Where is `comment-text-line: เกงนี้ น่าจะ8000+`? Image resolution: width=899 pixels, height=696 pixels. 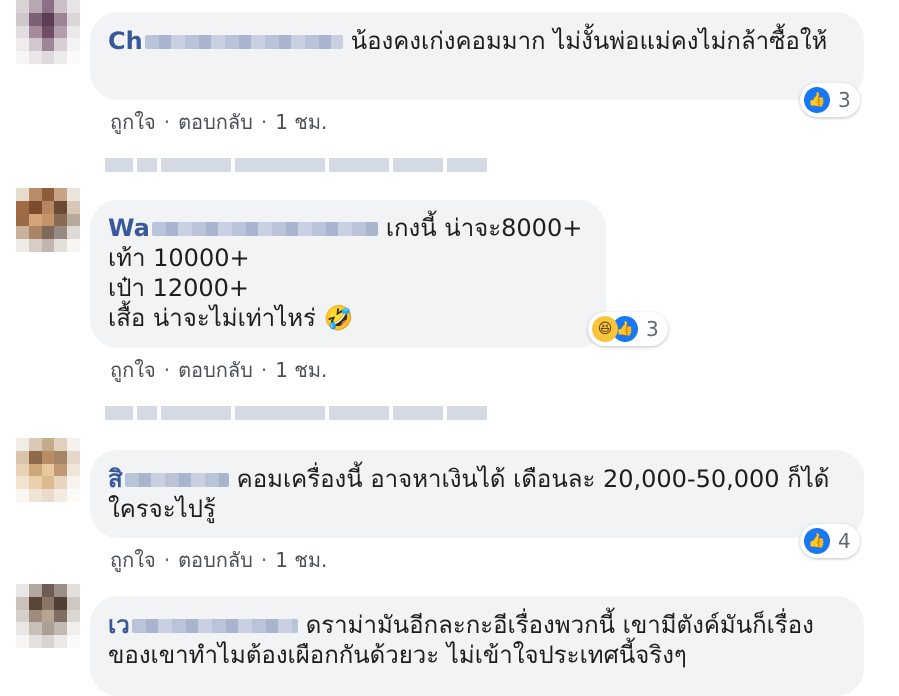 comment-text-line: เกงนี้ น่าจะ8000+ is located at coordinates (484, 228).